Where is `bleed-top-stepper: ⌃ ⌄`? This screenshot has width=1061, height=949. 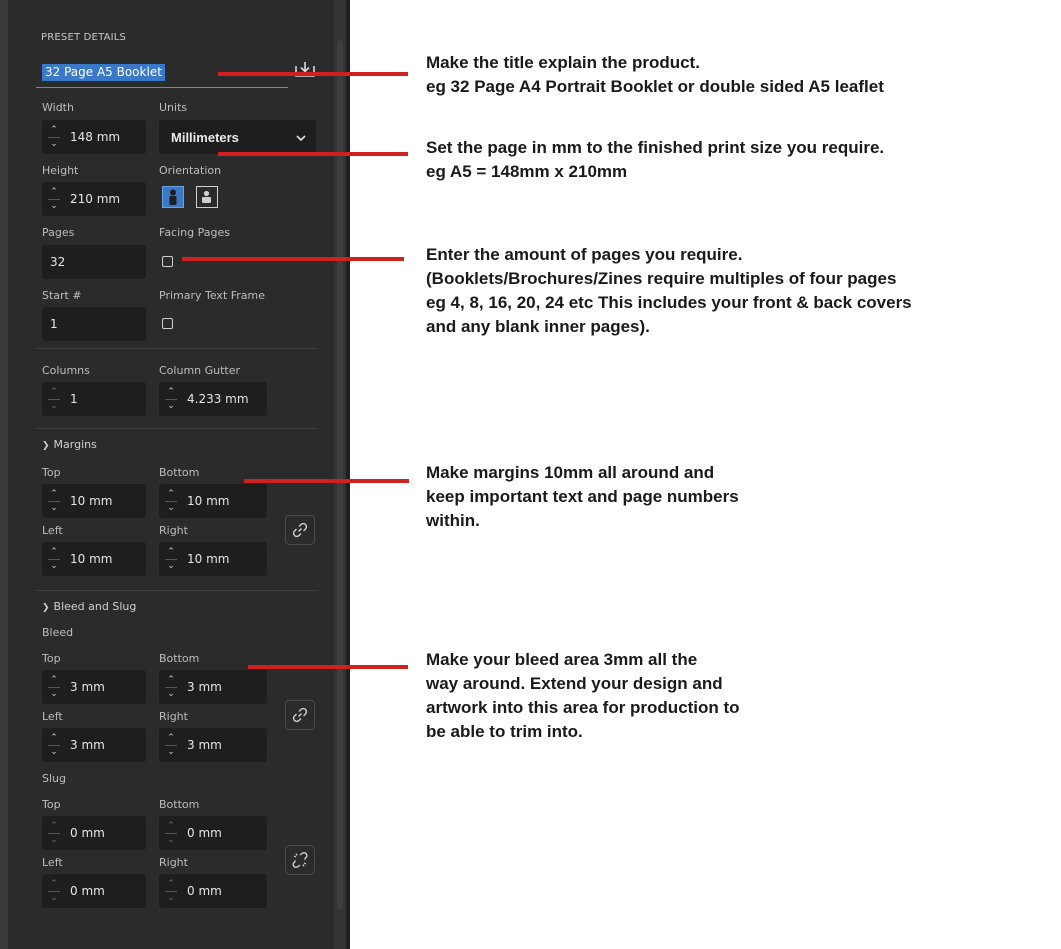 bleed-top-stepper: ⌃ ⌄ is located at coordinates (54, 687).